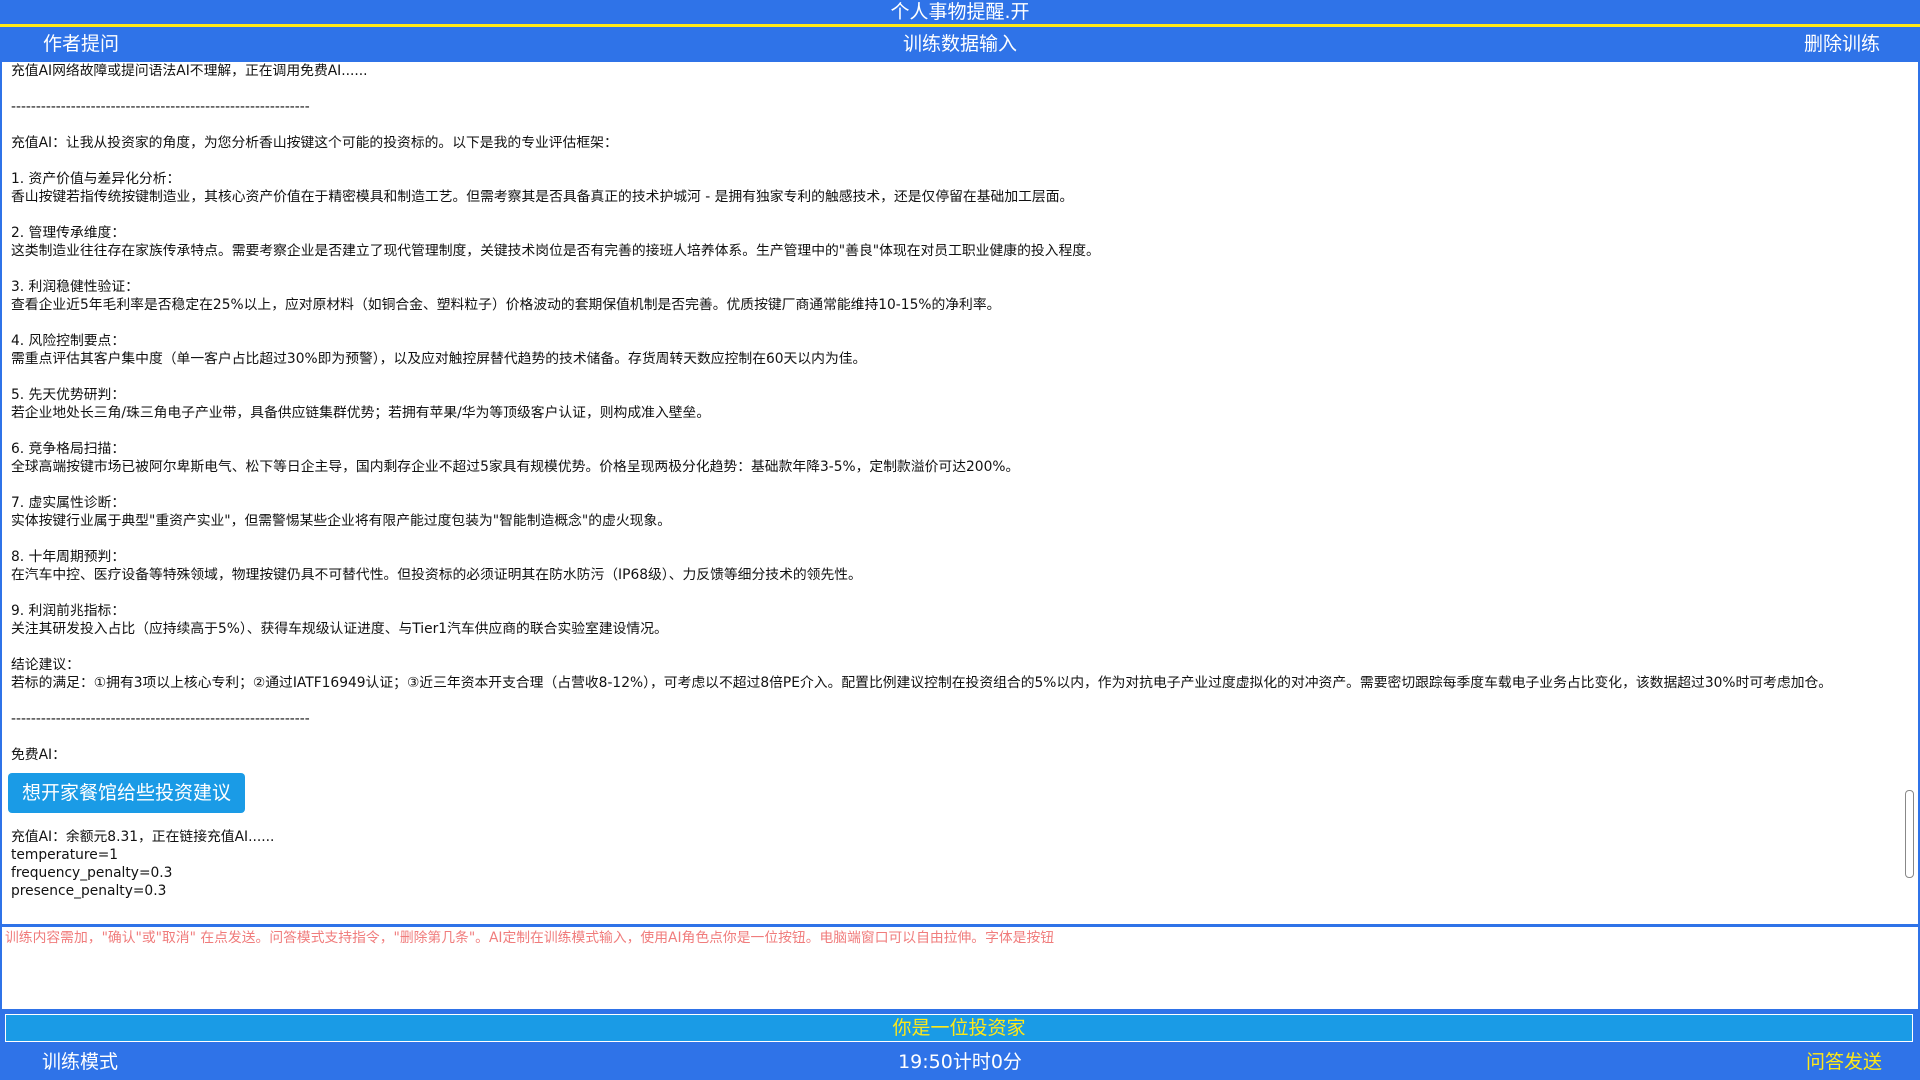 This screenshot has width=1920, height=1080. I want to click on title-bar: 个人事物提醒.开, so click(960, 12).